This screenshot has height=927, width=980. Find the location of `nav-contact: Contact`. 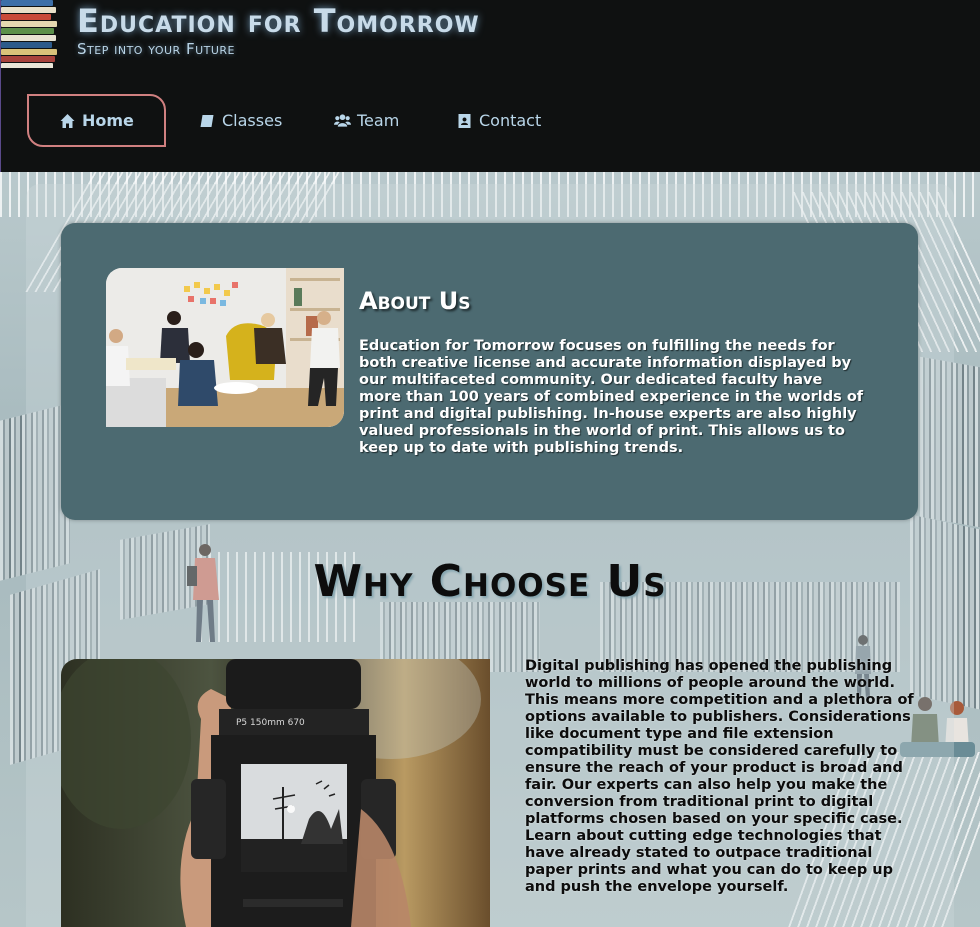

nav-contact: Contact is located at coordinates (498, 120).